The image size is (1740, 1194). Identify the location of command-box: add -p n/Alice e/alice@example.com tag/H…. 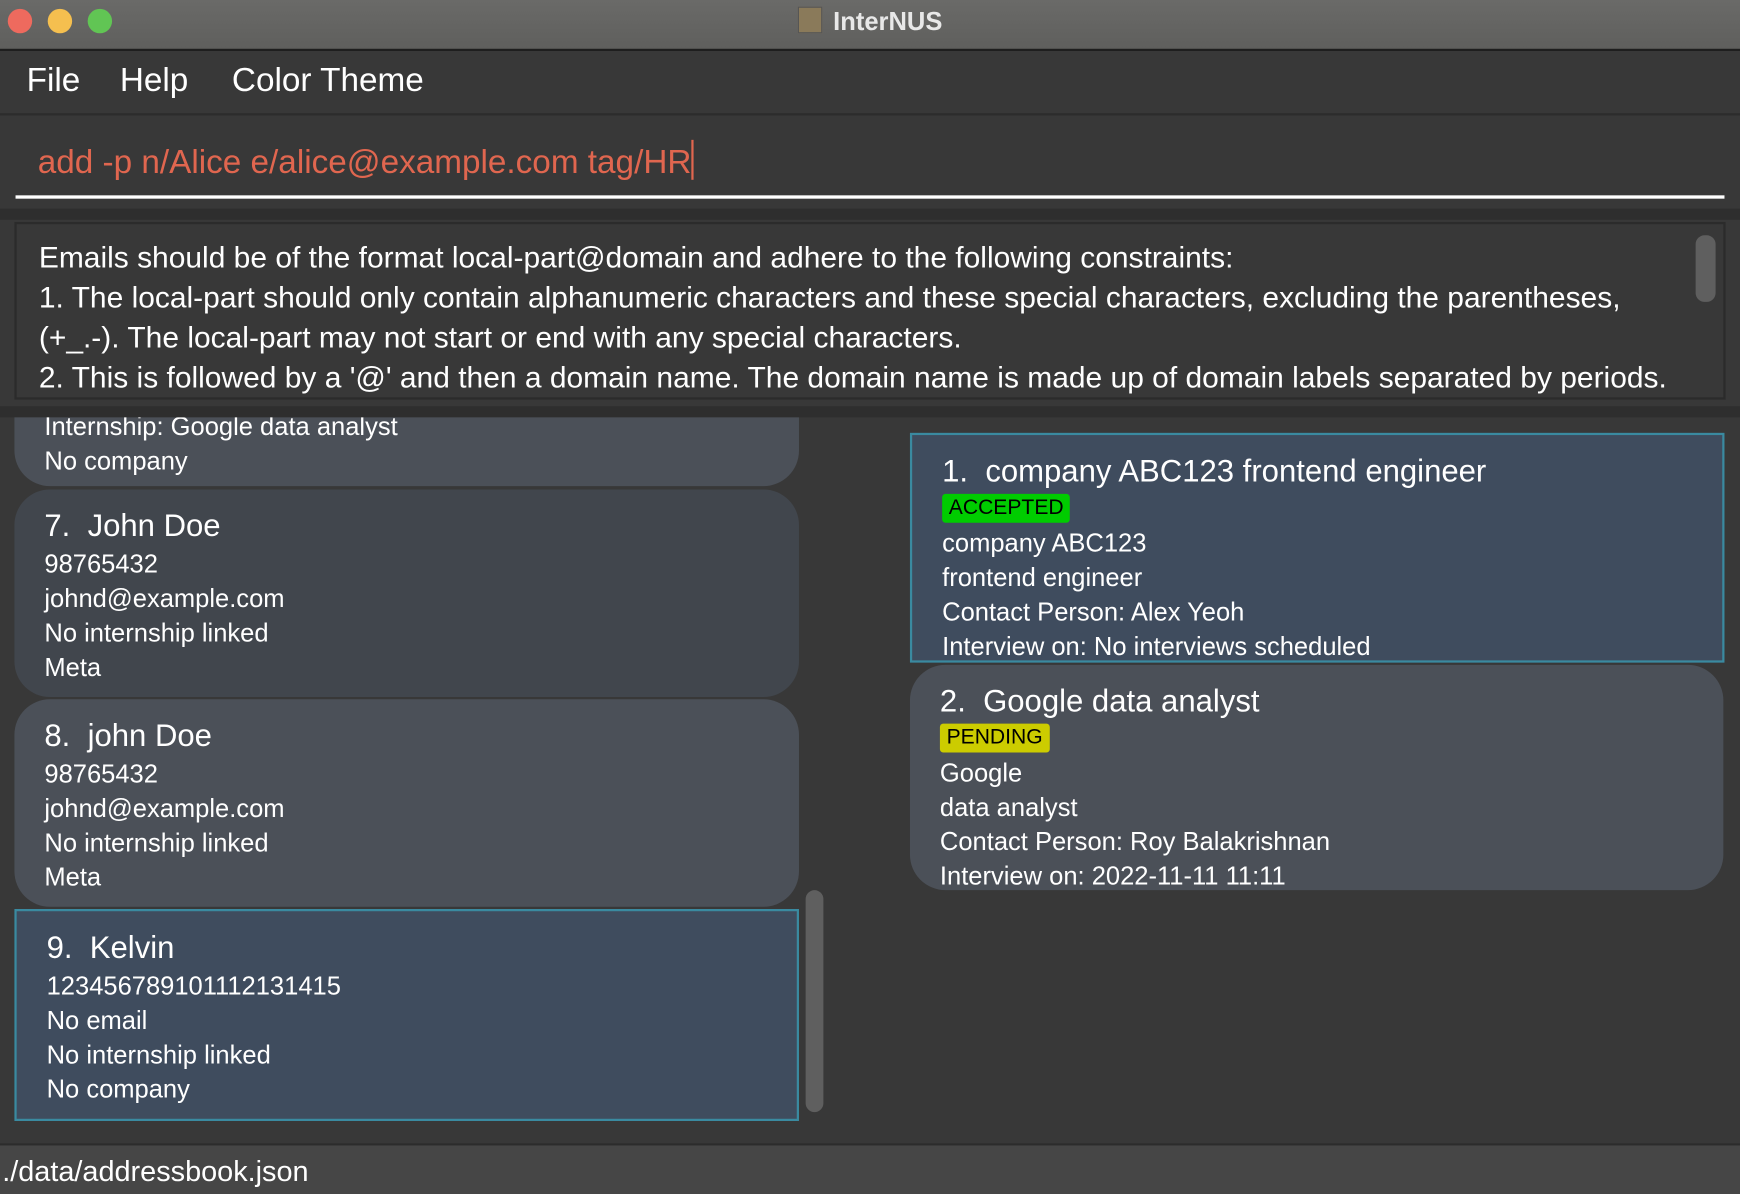
(870, 167).